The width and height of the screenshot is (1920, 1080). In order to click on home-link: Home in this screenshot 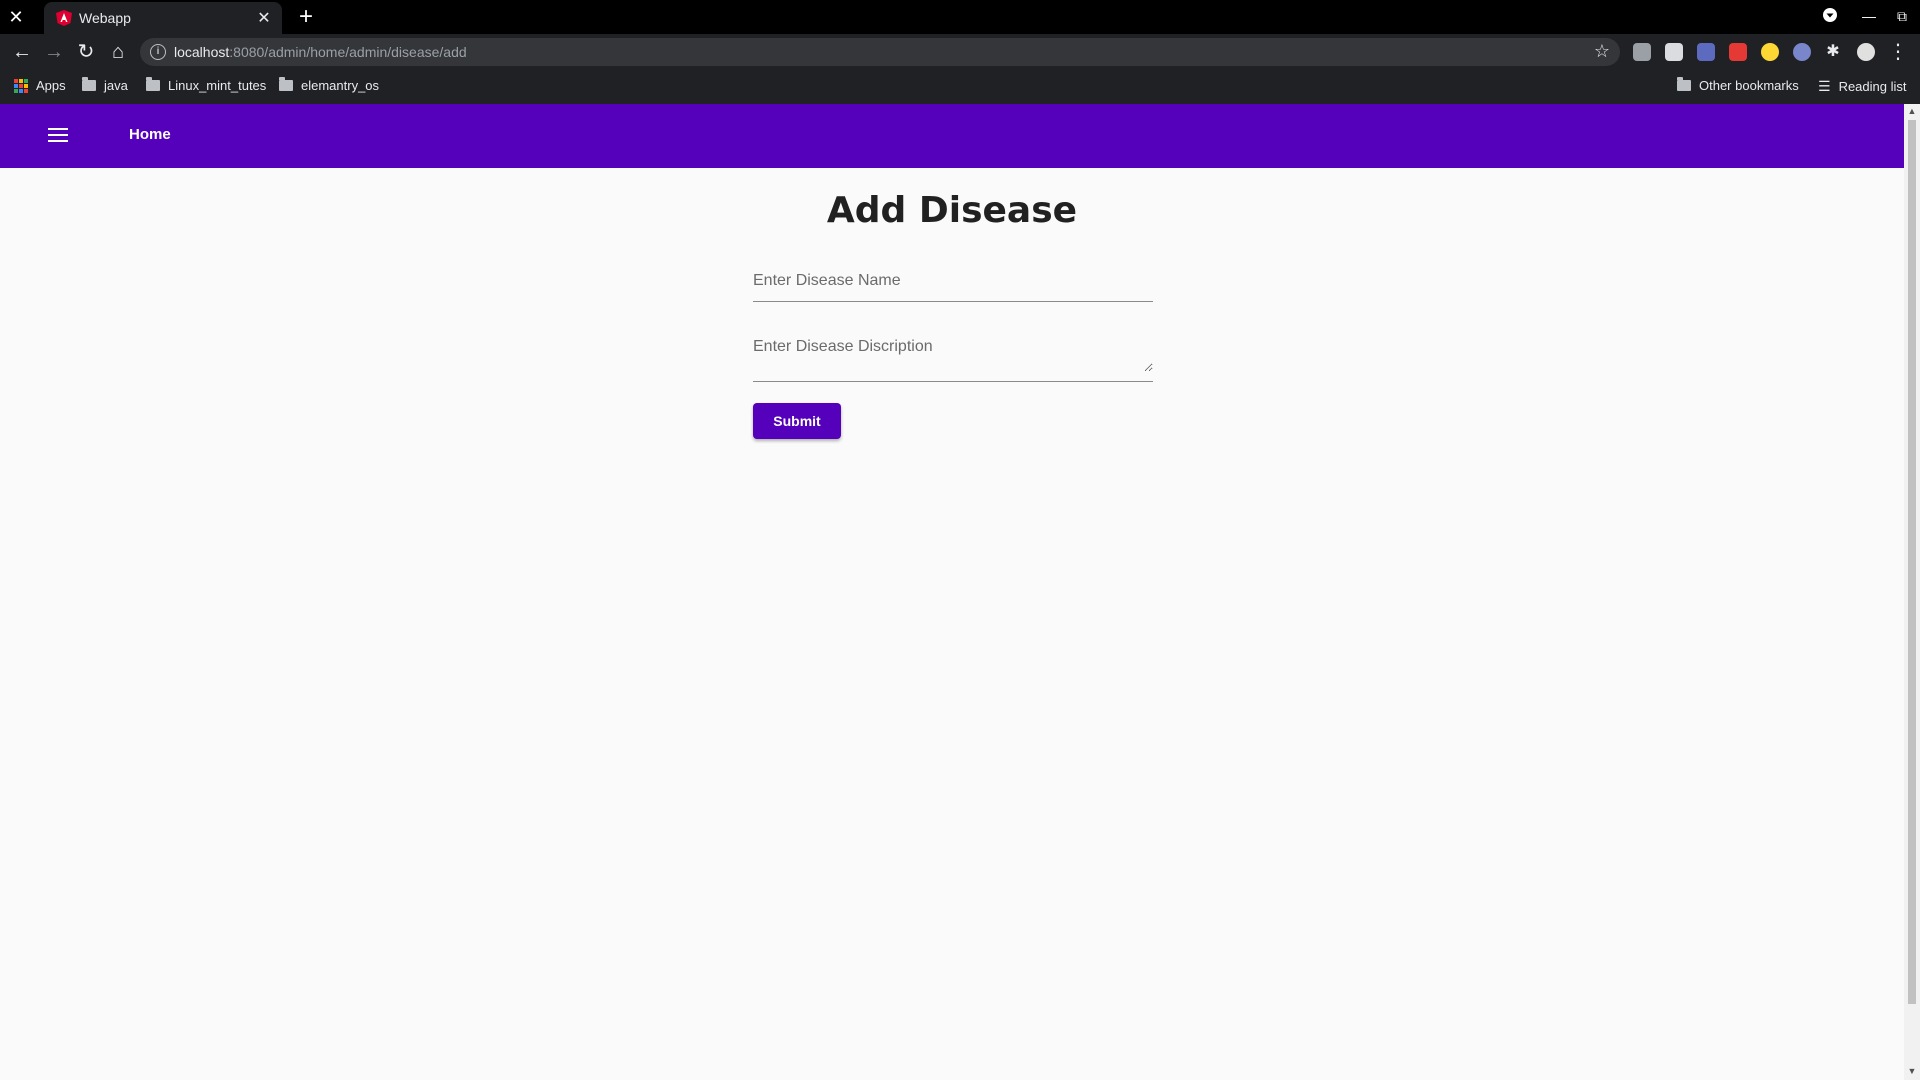, I will do `click(150, 134)`.